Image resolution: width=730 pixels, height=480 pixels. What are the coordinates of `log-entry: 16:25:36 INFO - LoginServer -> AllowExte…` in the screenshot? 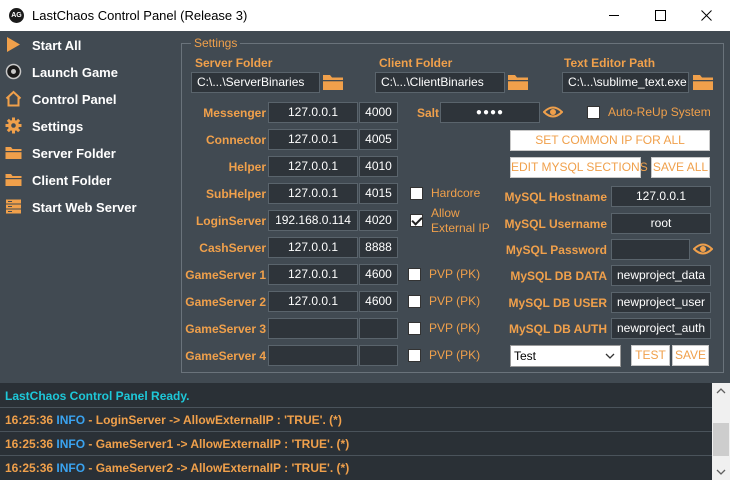 It's located at (173, 420).